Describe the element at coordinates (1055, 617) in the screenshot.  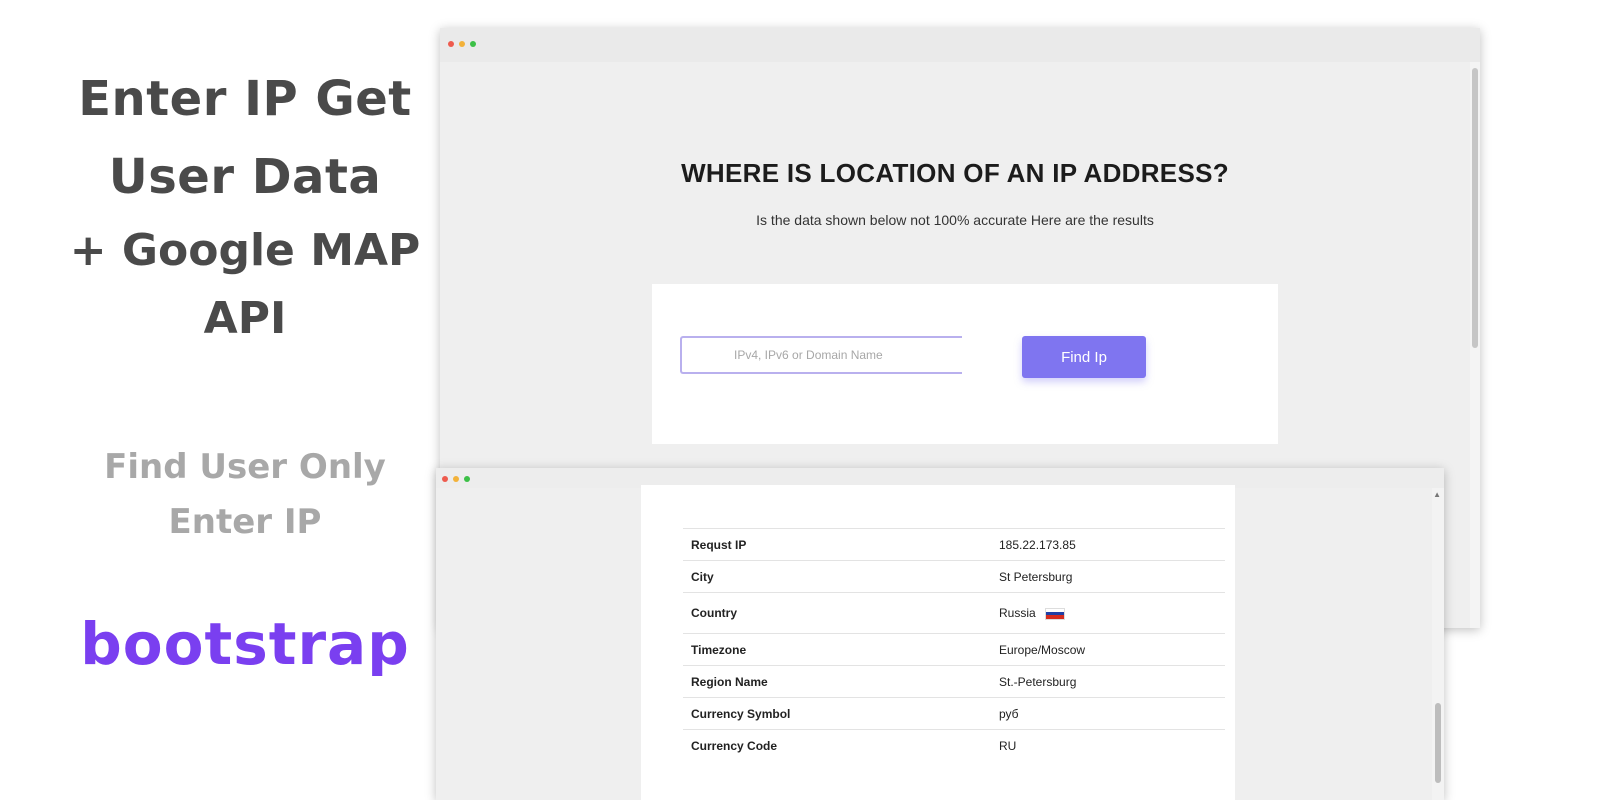
I see `flag-stripe` at that location.